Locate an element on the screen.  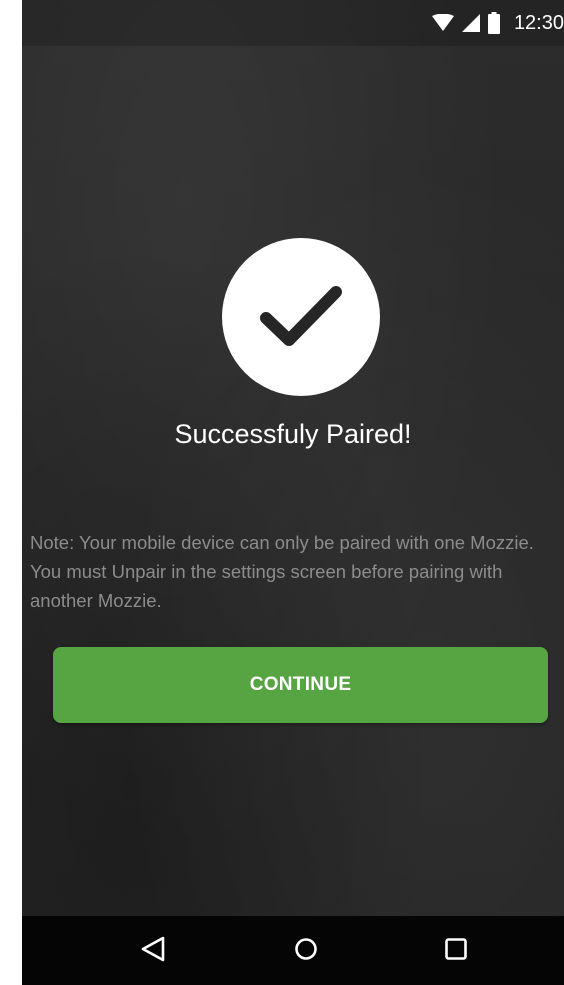
navigation-bar is located at coordinates (293, 950).